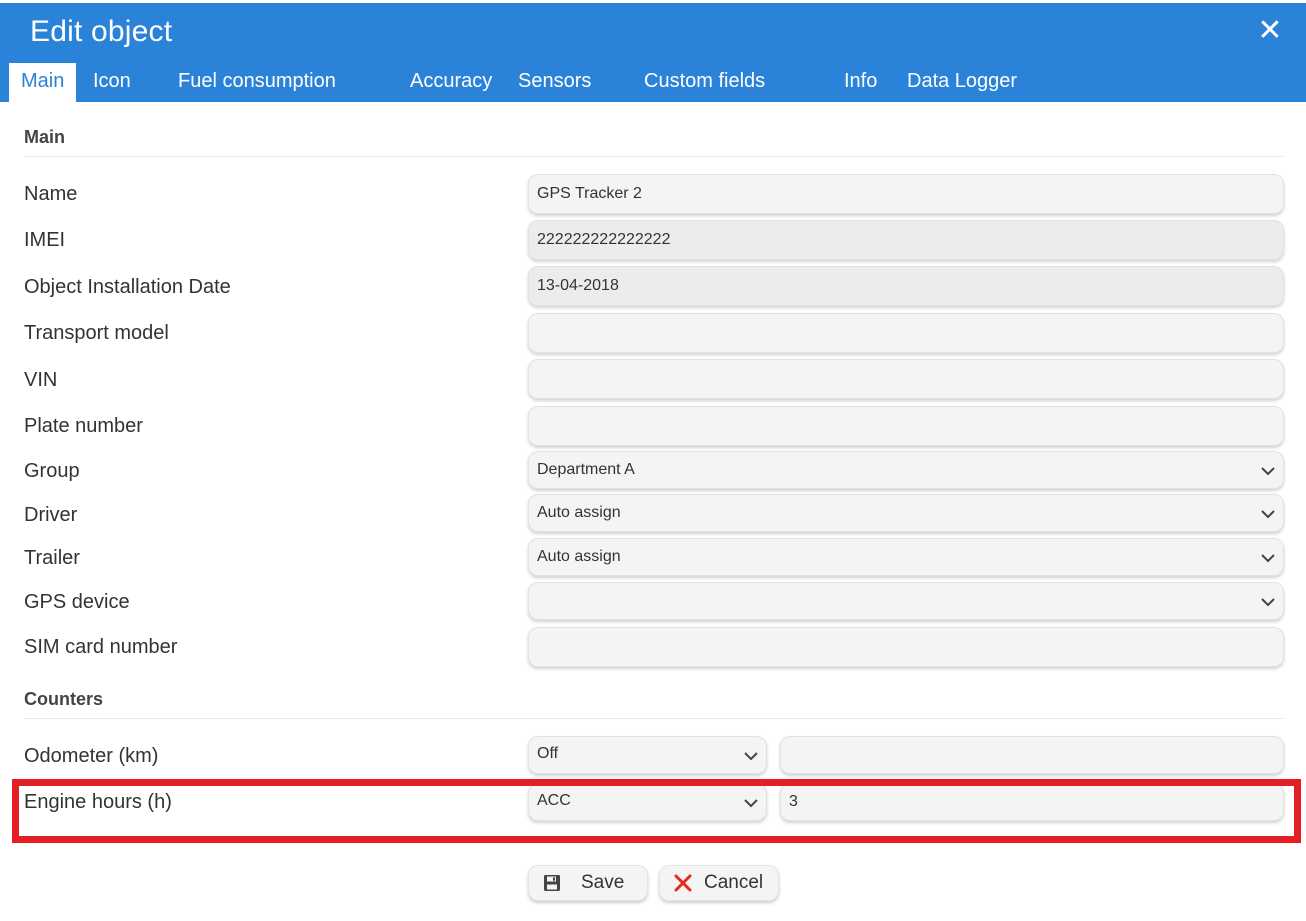 The height and width of the screenshot is (921, 1306). What do you see at coordinates (704, 83) in the screenshot?
I see `tab-custom-fields: Custom fields` at bounding box center [704, 83].